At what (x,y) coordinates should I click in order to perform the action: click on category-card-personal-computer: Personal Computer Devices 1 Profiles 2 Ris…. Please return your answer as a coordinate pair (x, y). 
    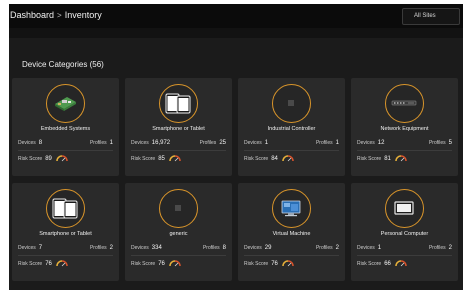
    Looking at the image, I should click on (404, 232).